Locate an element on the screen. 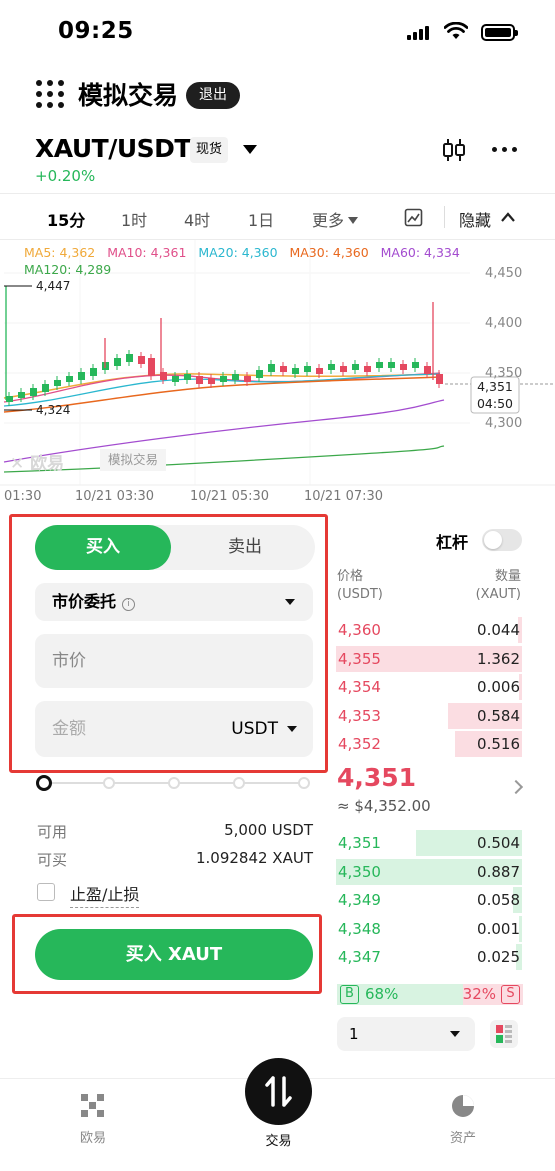 The width and height of the screenshot is (555, 1171). status-time: 09:25 is located at coordinates (96, 31).